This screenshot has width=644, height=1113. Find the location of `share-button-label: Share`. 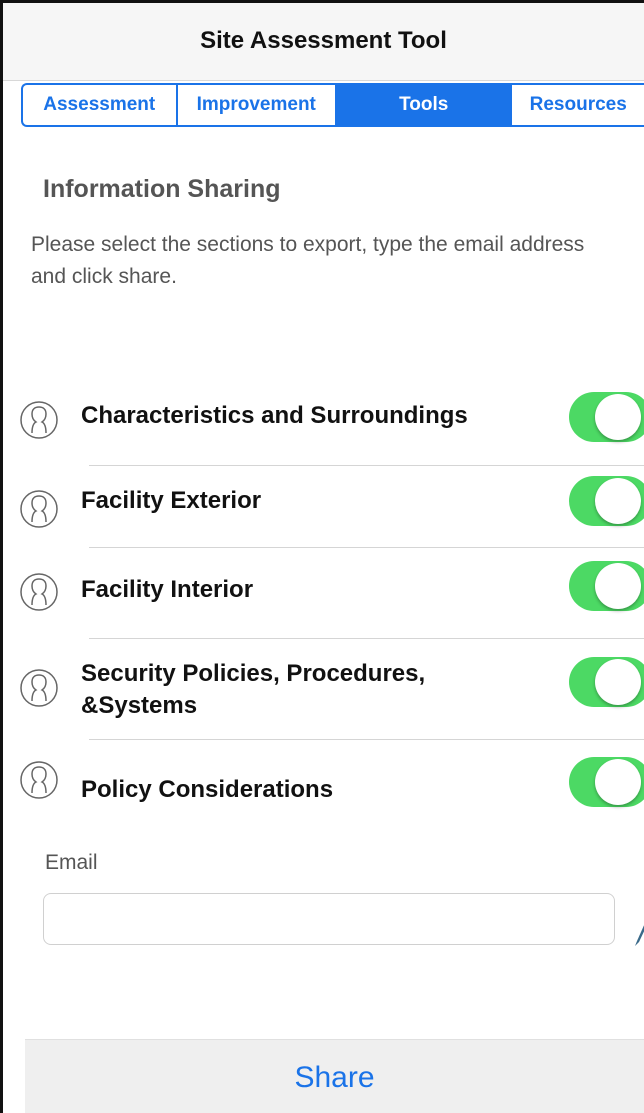

share-button-label: Share is located at coordinates (334, 1077).